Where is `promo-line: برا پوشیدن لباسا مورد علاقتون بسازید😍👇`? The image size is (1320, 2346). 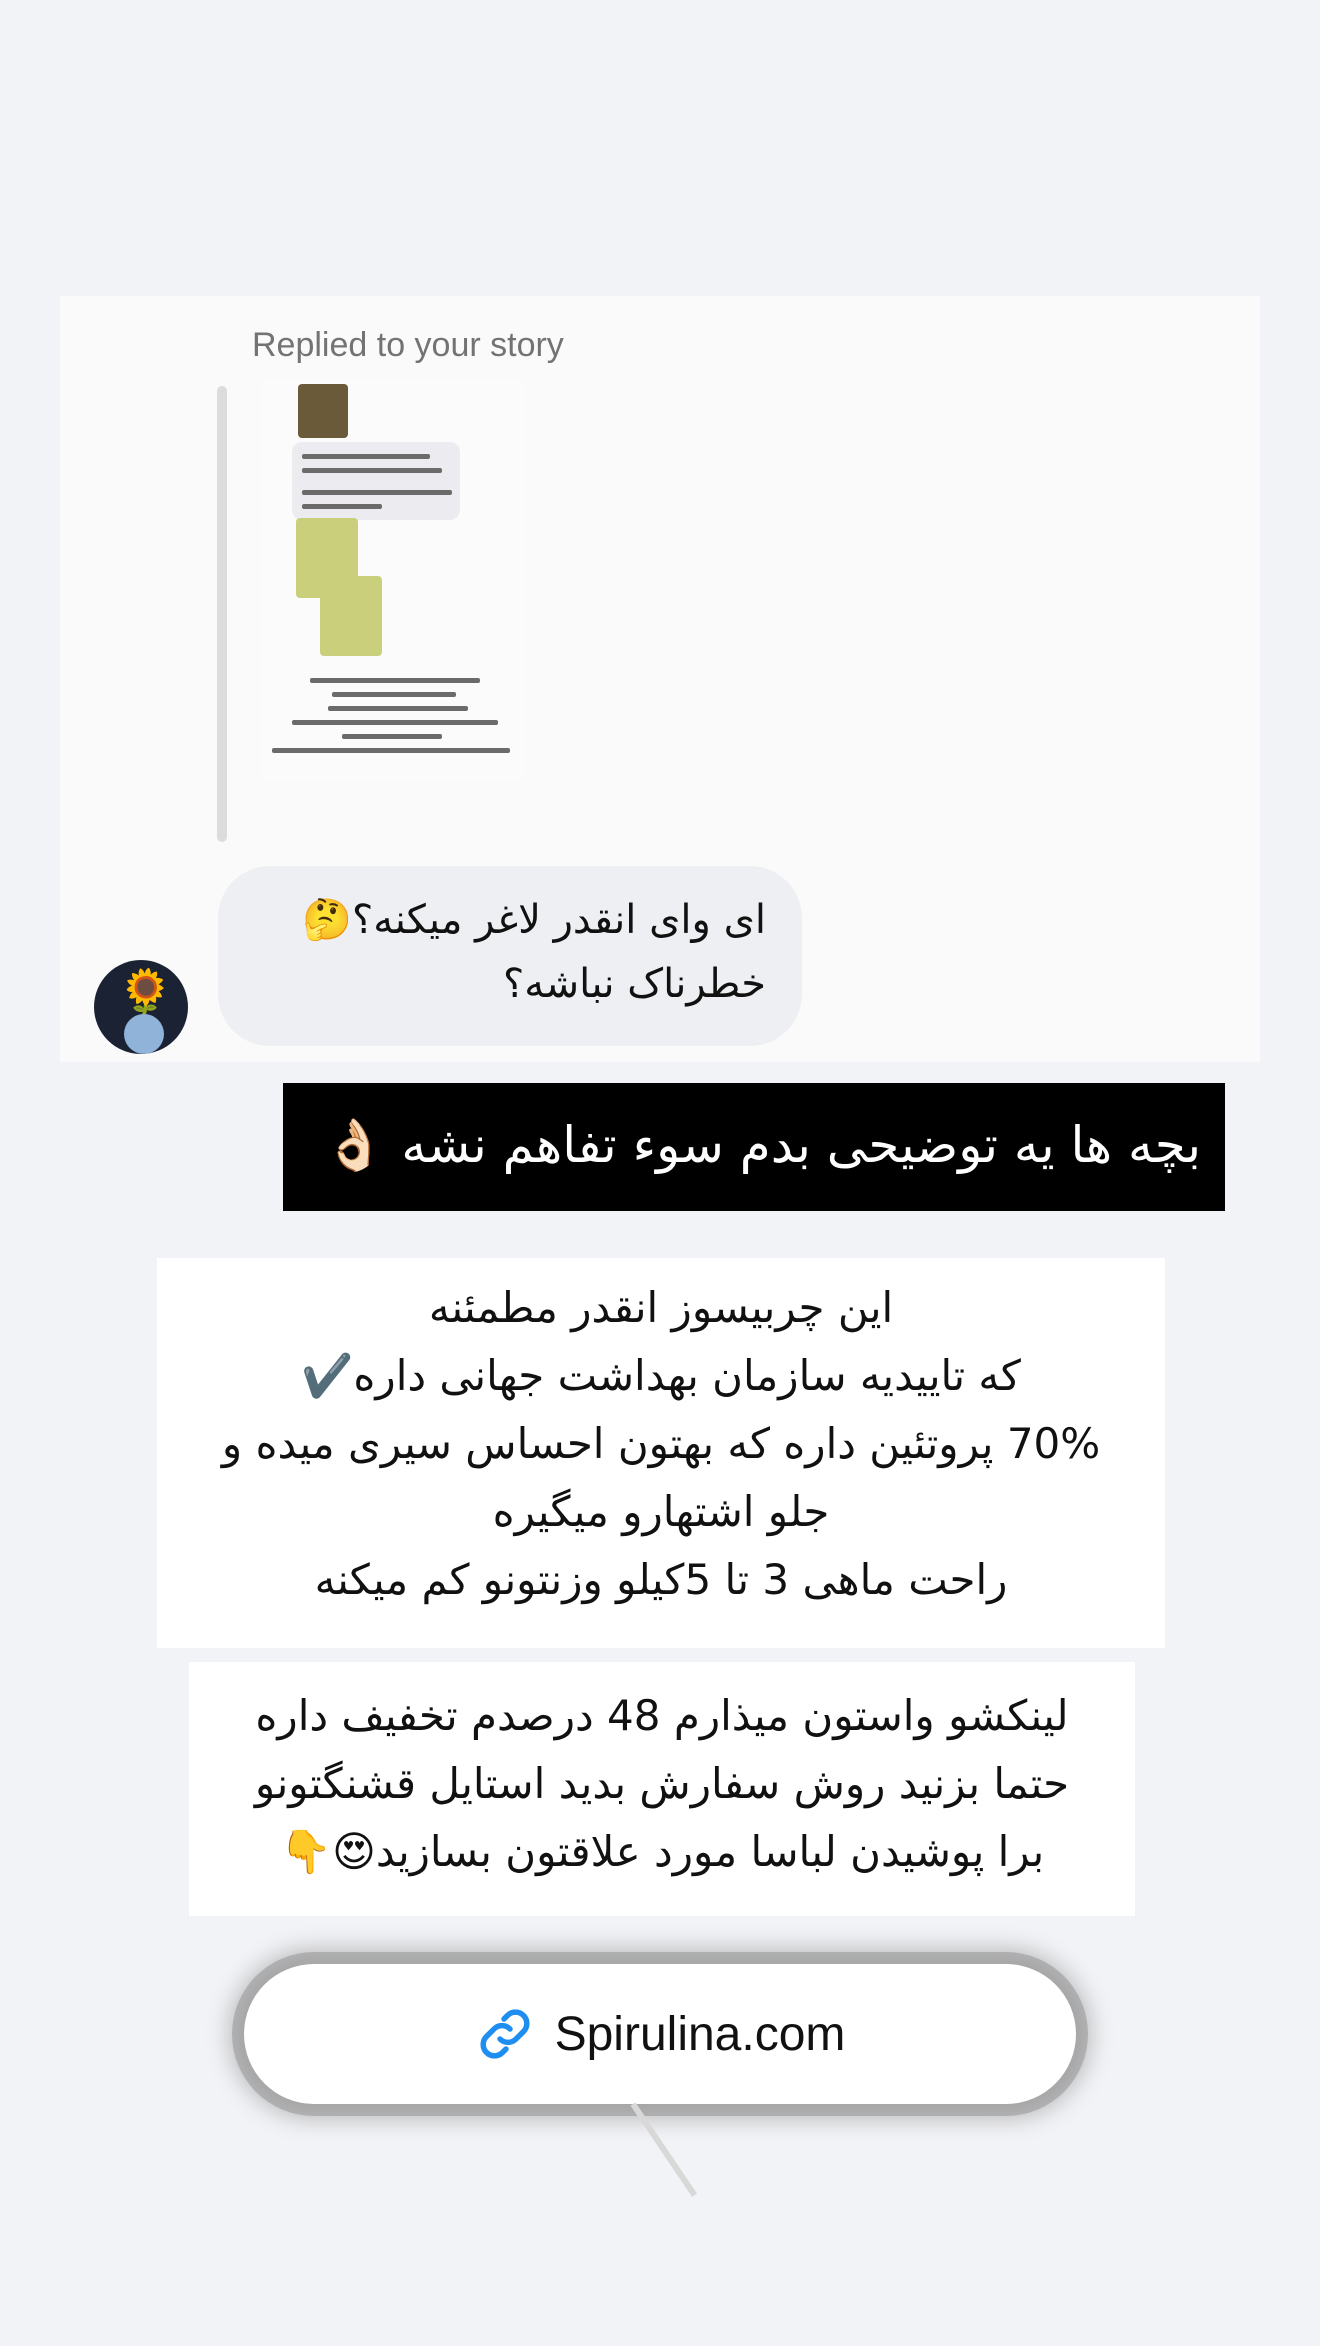
promo-line: برا پوشیدن لباسا مورد علاقتون بسازید😍👇 is located at coordinates (662, 1851).